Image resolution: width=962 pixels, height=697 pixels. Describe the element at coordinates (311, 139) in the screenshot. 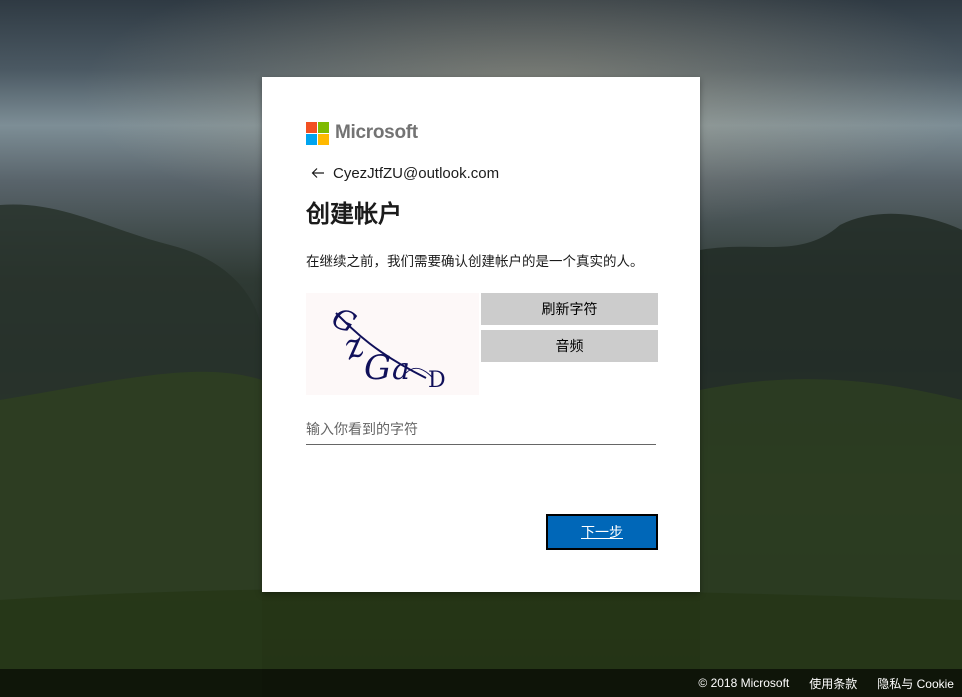

I see `logo-square-blue` at that location.